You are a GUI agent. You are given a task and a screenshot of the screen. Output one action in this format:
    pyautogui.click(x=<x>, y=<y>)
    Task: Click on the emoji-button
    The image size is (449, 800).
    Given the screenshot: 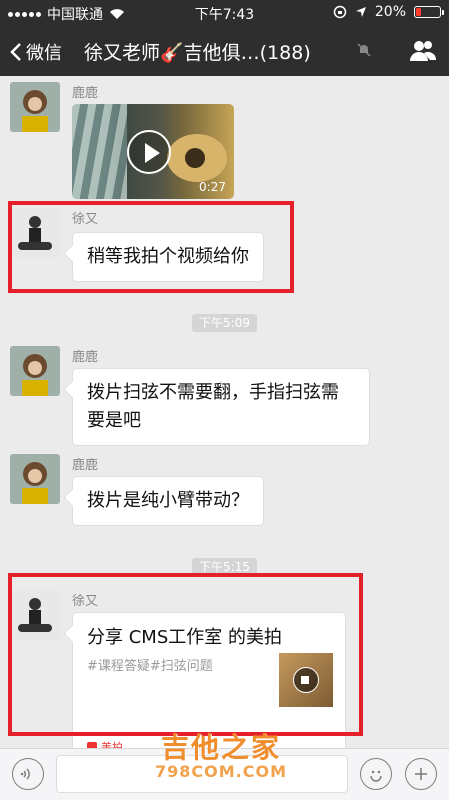 What is the action you would take?
    pyautogui.click(x=376, y=774)
    